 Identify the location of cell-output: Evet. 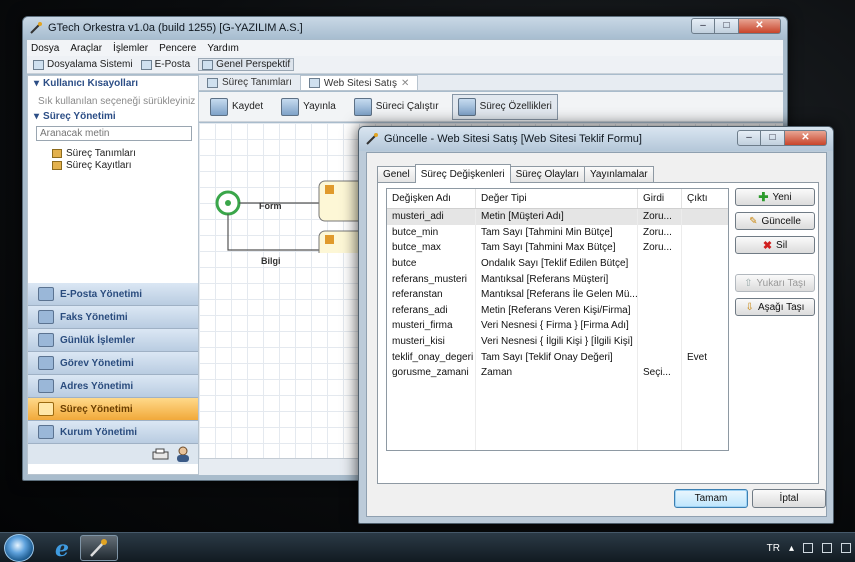
(697, 357).